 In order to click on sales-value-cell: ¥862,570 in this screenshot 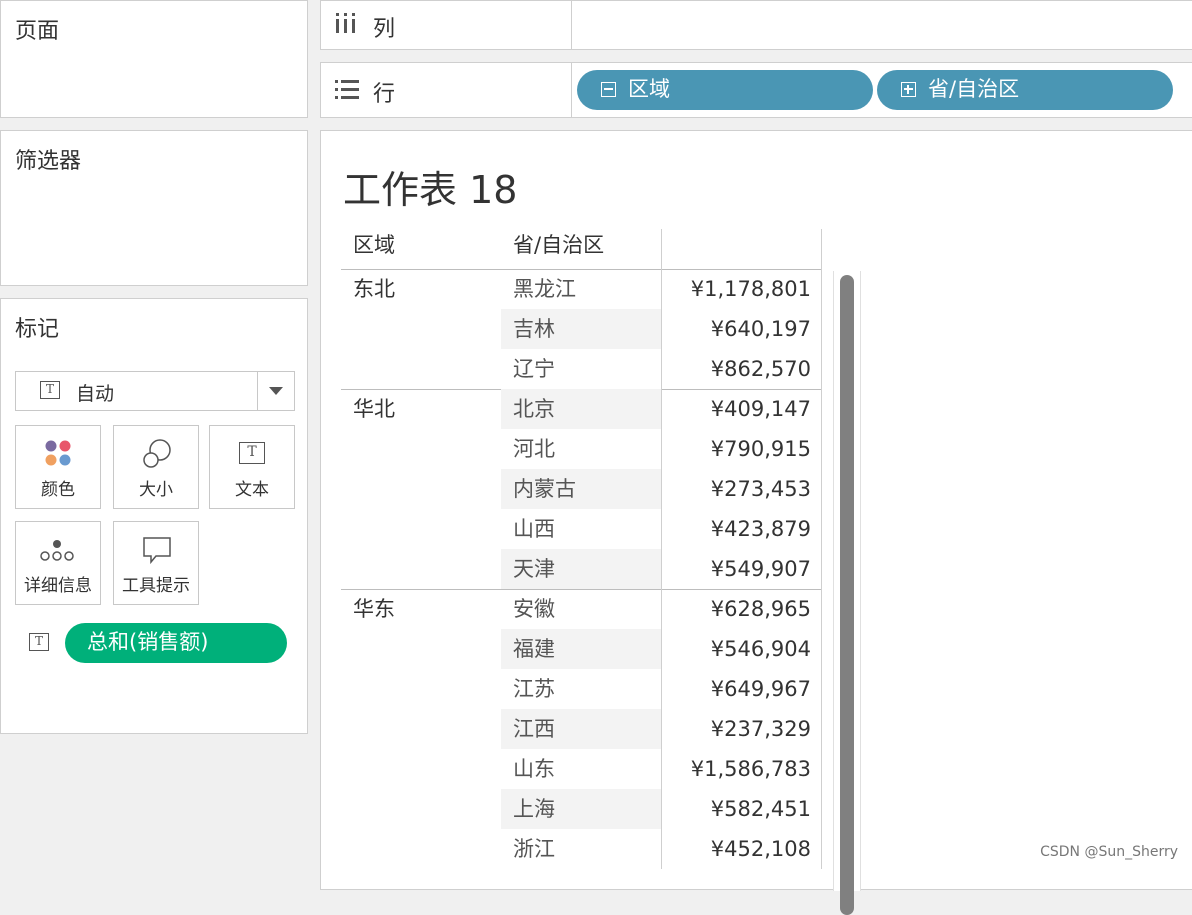, I will do `click(741, 369)`.